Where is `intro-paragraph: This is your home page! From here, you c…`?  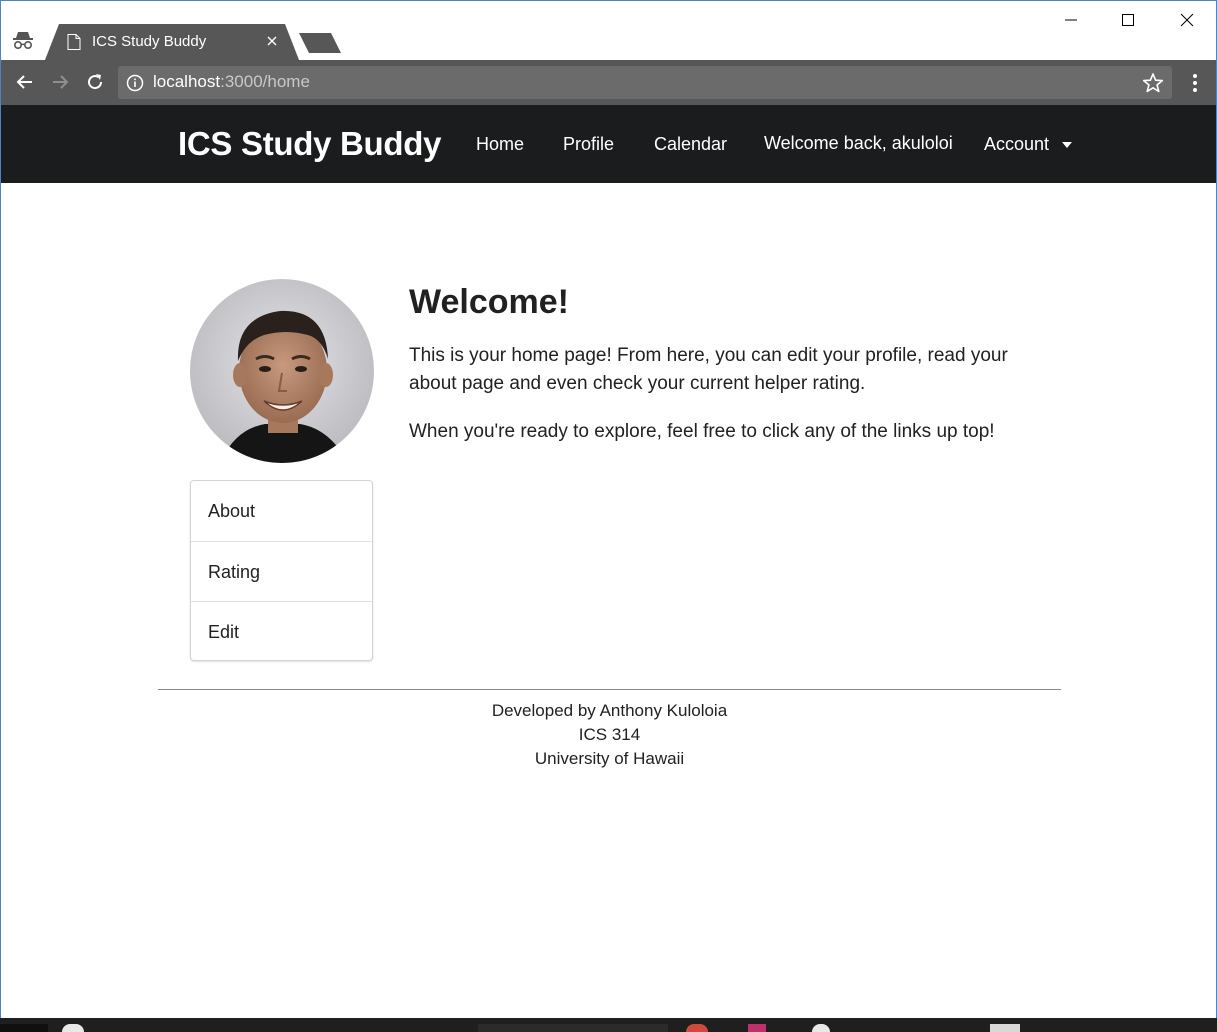
intro-paragraph: This is your home page! From here, you c… is located at coordinates (708, 369).